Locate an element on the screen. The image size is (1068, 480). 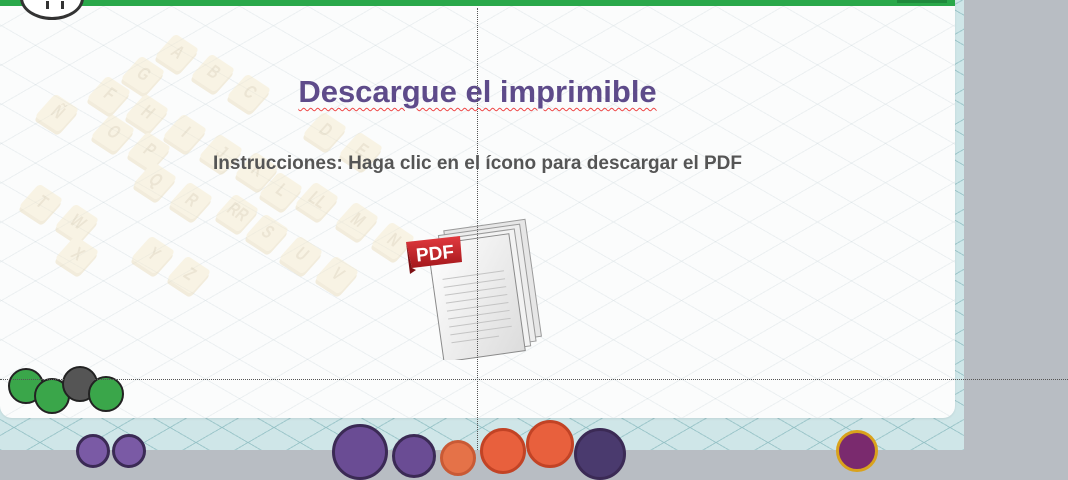
guide-line-horizontal is located at coordinates (534, 379).